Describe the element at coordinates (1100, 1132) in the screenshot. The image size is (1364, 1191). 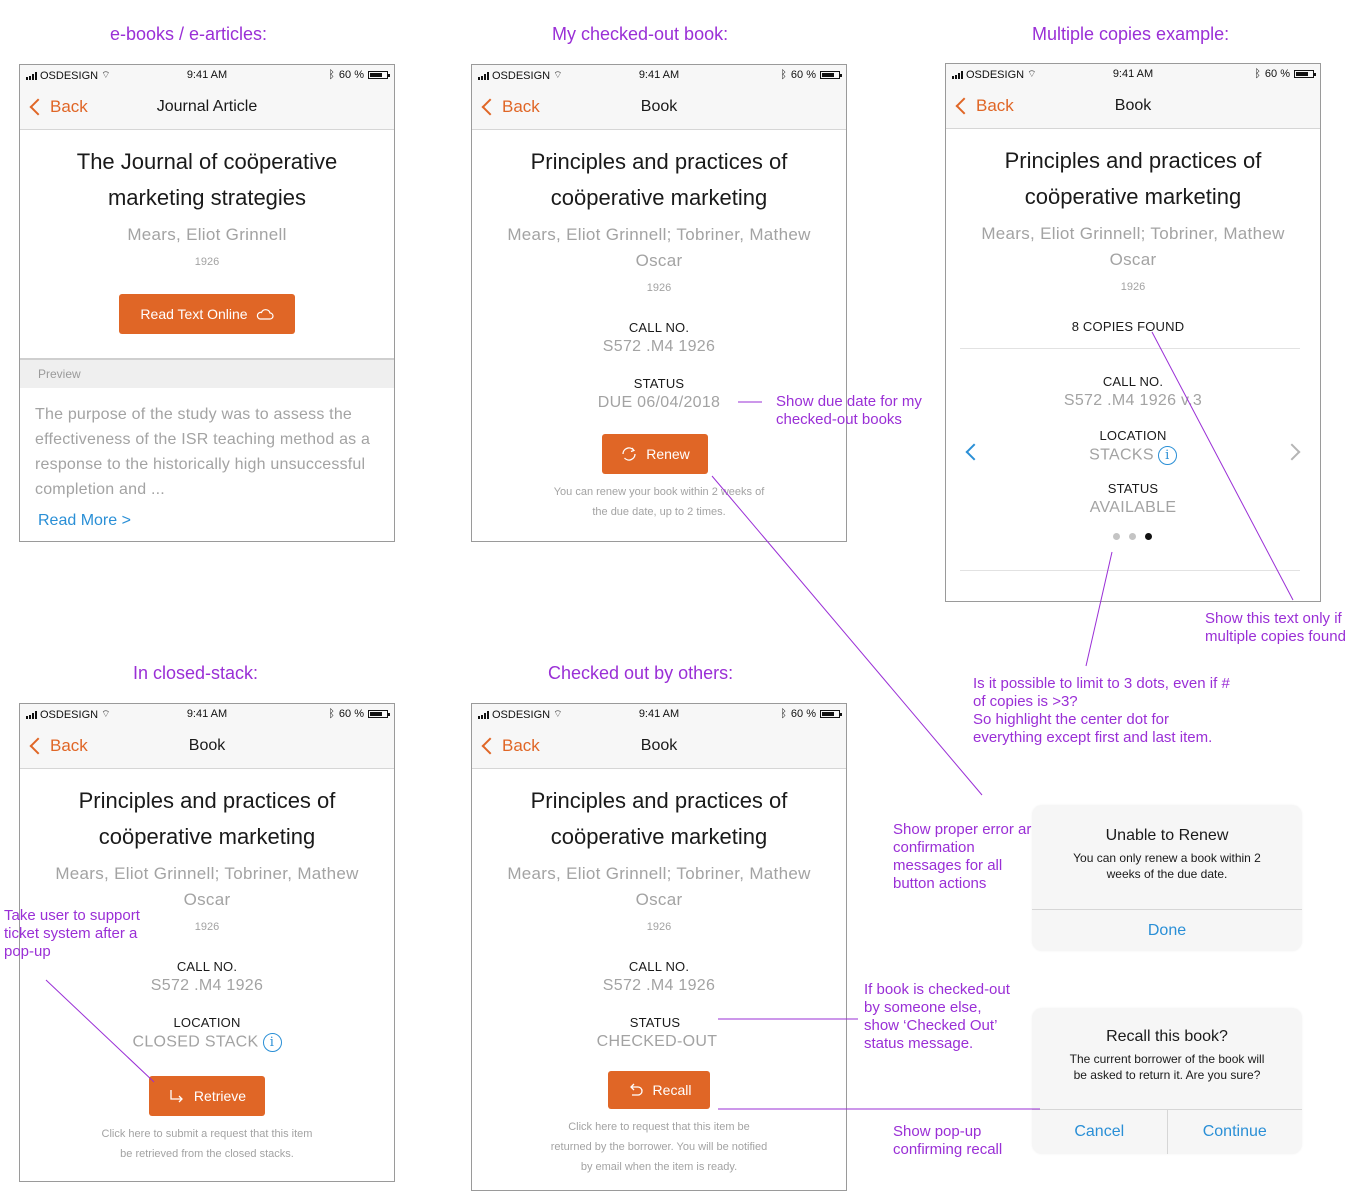
I see `cancel-button: Cancel` at that location.